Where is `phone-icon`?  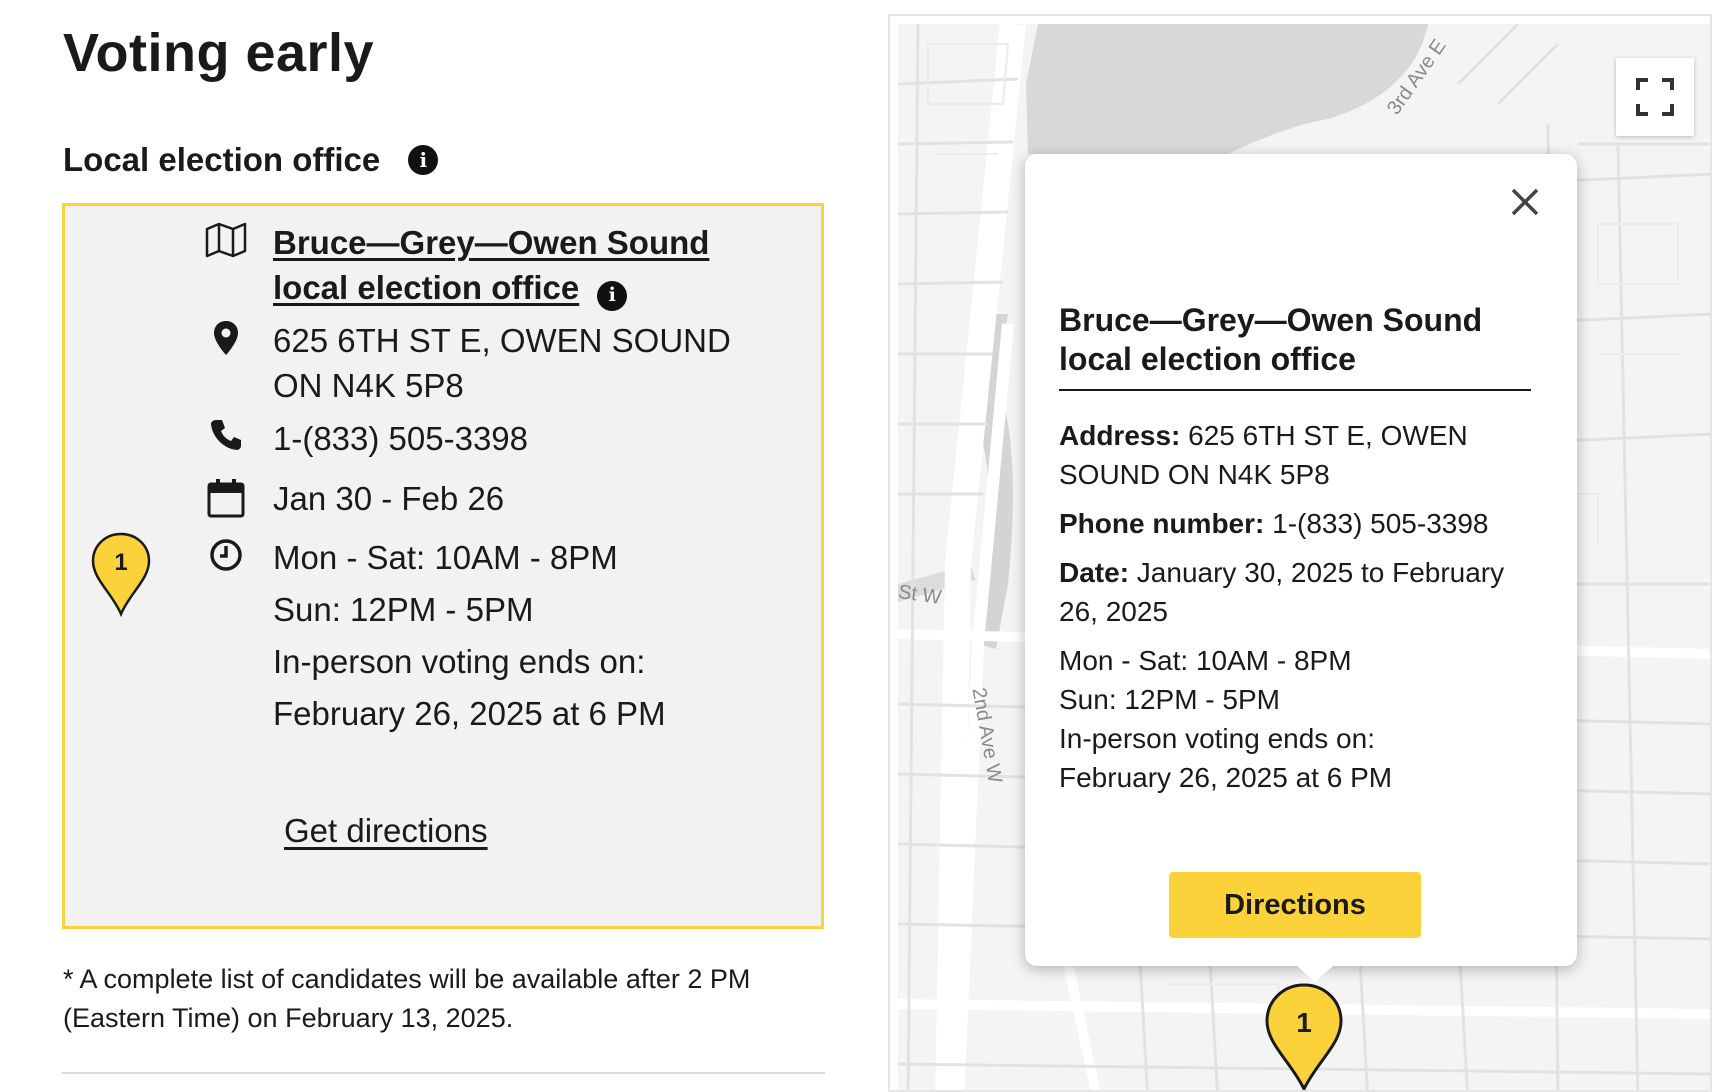
phone-icon is located at coordinates (226, 438).